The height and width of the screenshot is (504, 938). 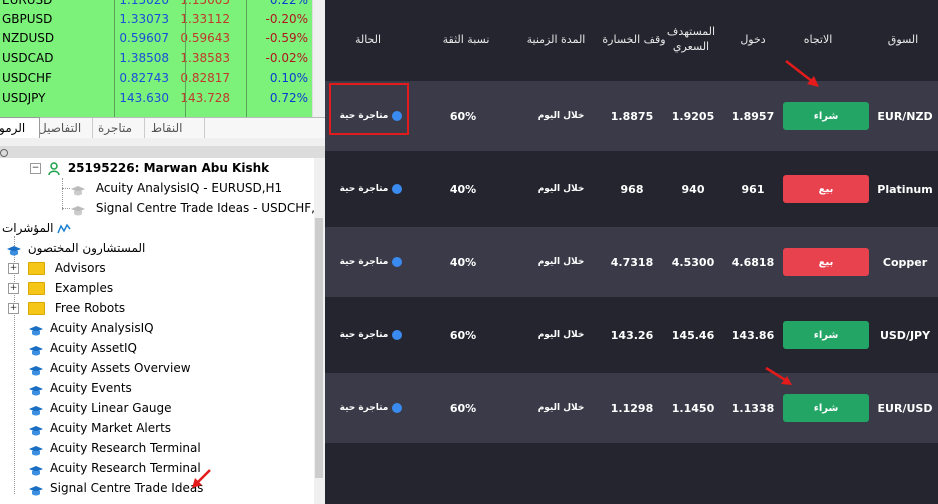 I want to click on tree-experts: المستشارون المختصون, so click(x=75, y=248).